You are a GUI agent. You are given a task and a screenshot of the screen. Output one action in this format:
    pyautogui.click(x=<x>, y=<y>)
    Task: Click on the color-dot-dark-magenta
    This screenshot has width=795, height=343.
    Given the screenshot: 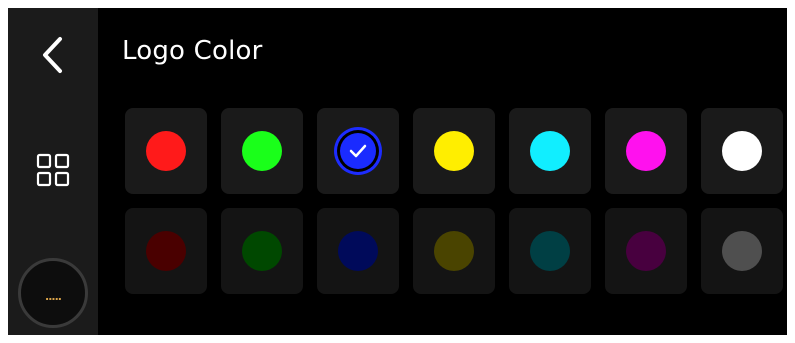 What is the action you would take?
    pyautogui.click(x=646, y=251)
    